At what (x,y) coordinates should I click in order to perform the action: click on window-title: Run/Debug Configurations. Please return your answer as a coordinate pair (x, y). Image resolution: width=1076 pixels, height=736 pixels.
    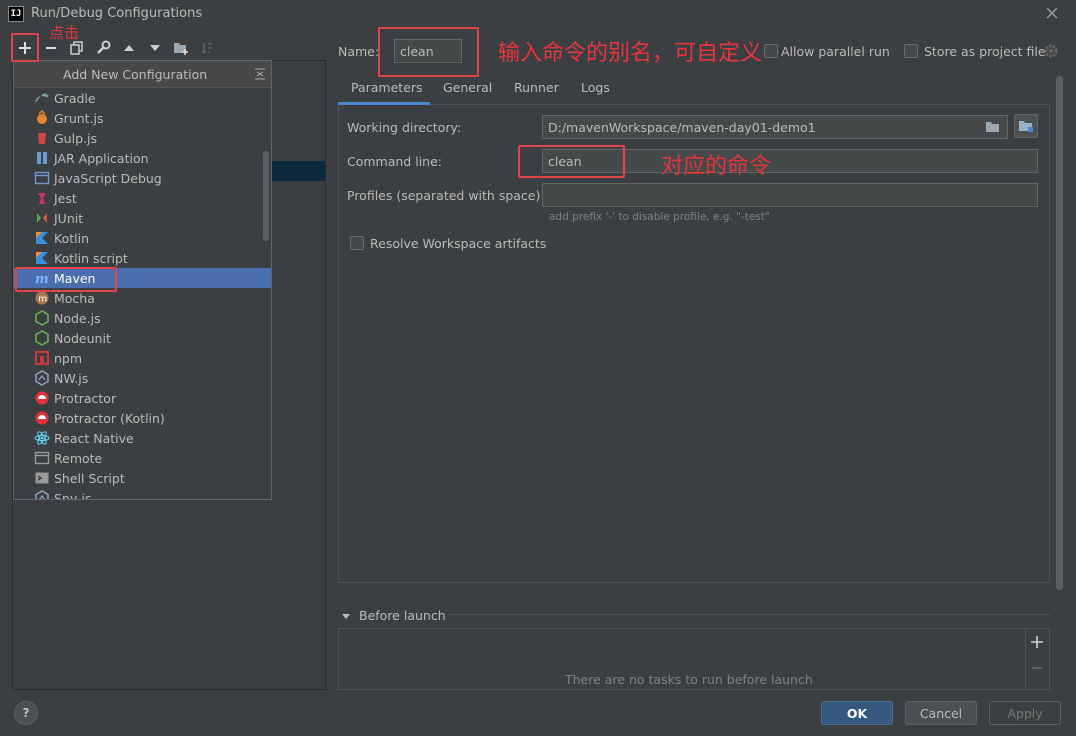
    Looking at the image, I should click on (117, 13).